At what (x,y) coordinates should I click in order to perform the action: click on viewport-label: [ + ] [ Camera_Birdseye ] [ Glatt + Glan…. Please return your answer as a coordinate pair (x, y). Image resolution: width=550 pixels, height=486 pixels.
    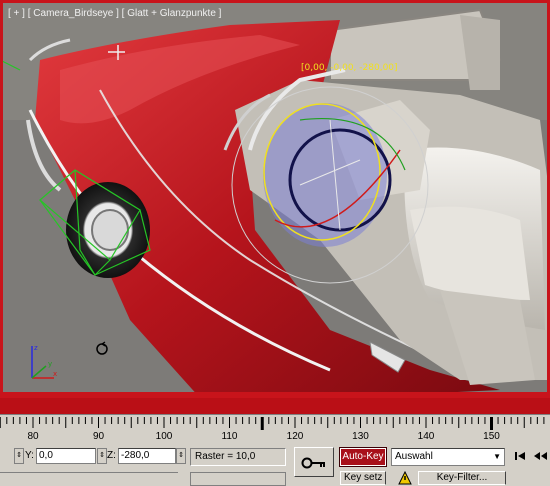
    Looking at the image, I should click on (114, 13).